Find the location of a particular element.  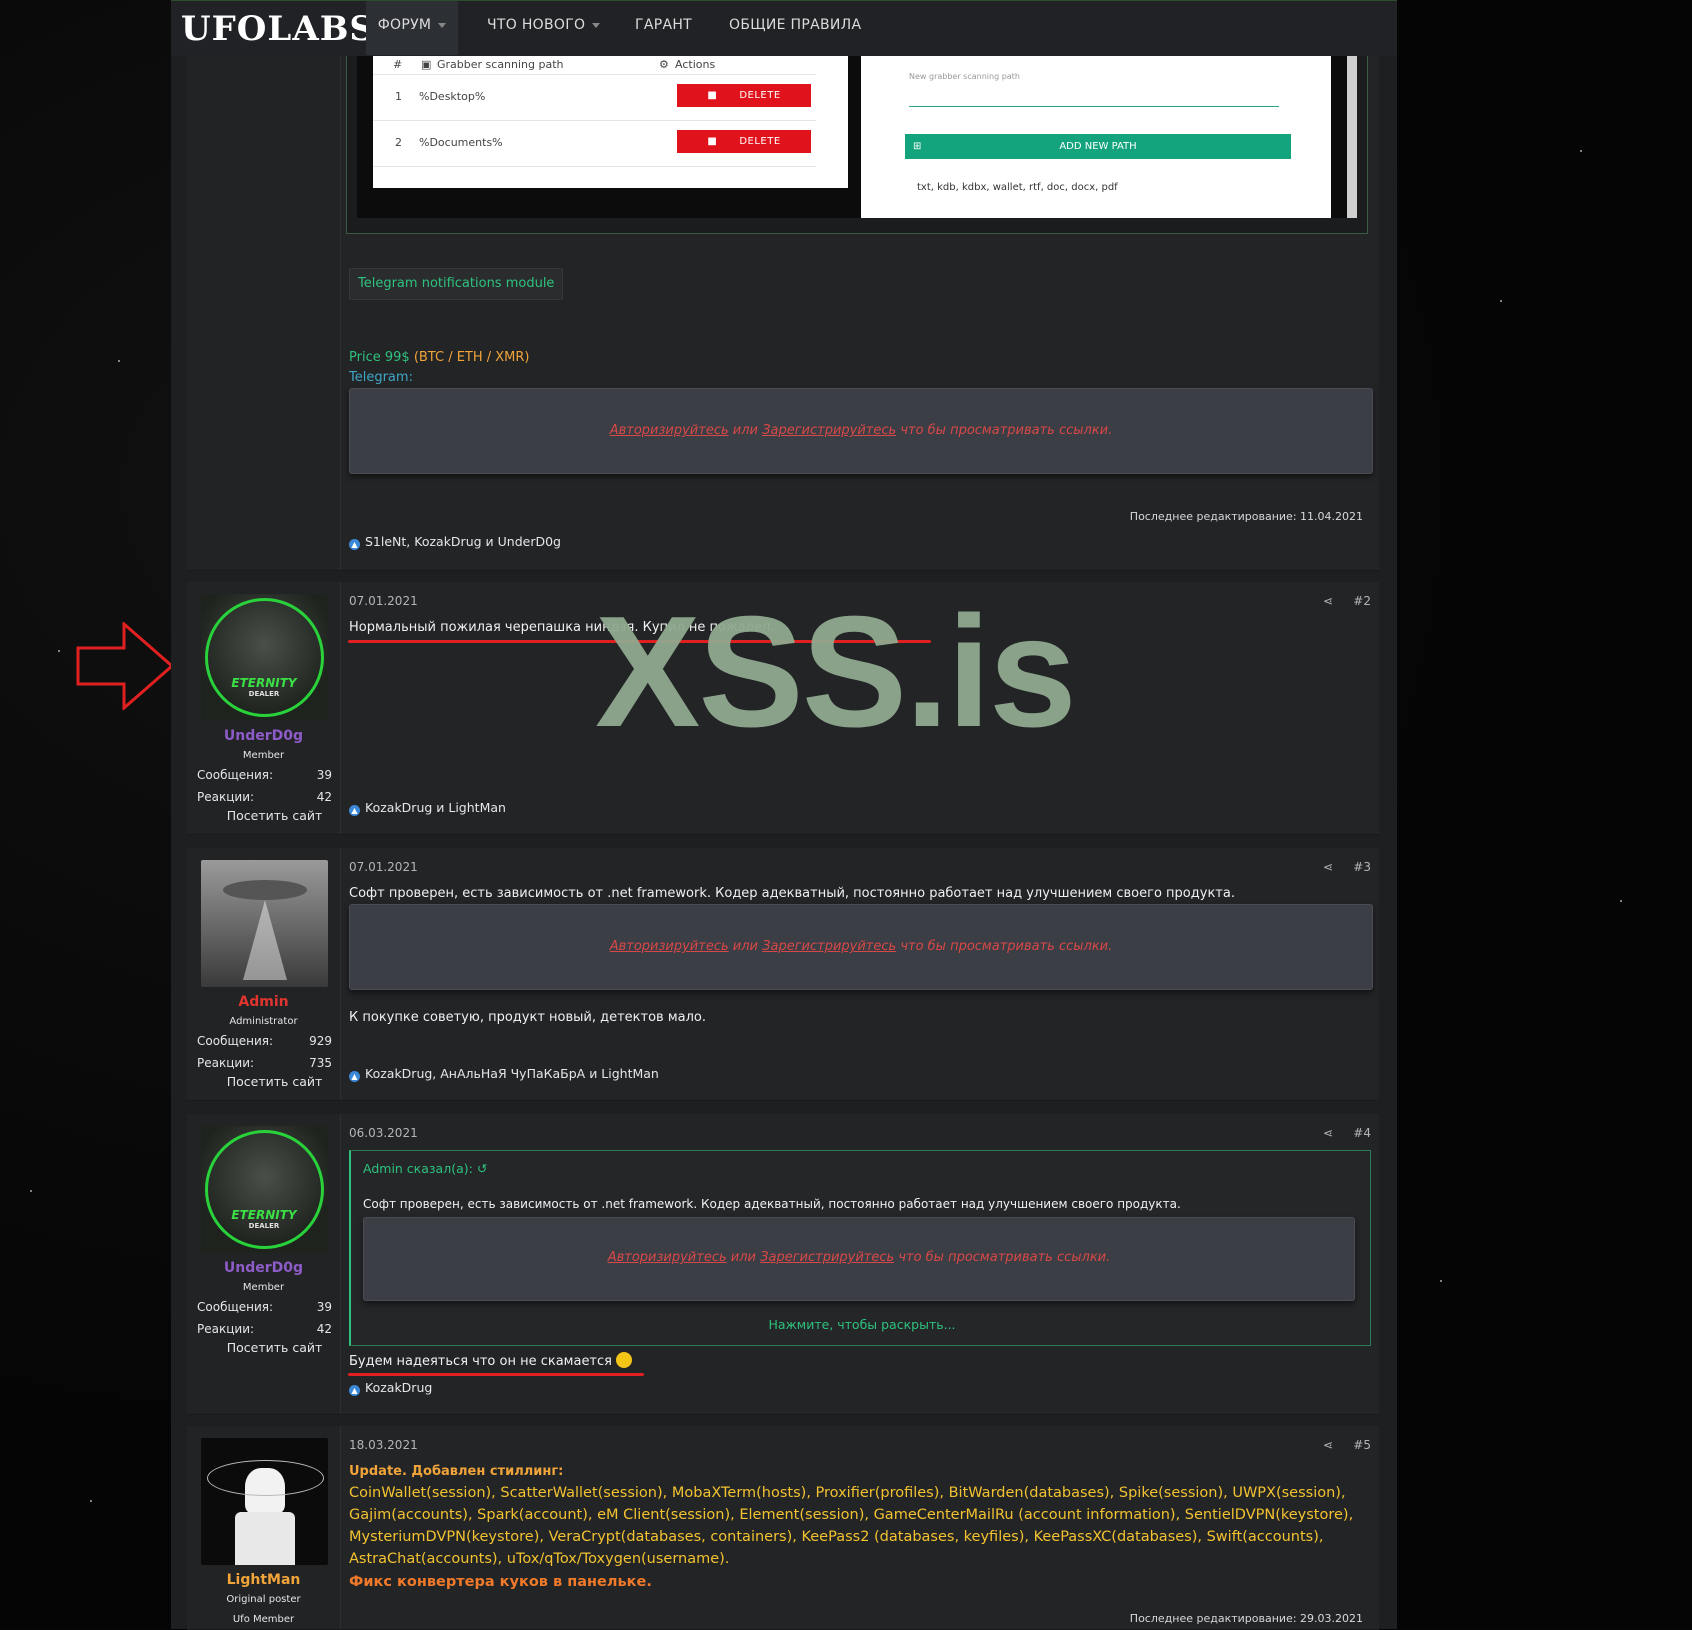

post-text: Будем надеяться что он не скамается is located at coordinates (491, 1360).